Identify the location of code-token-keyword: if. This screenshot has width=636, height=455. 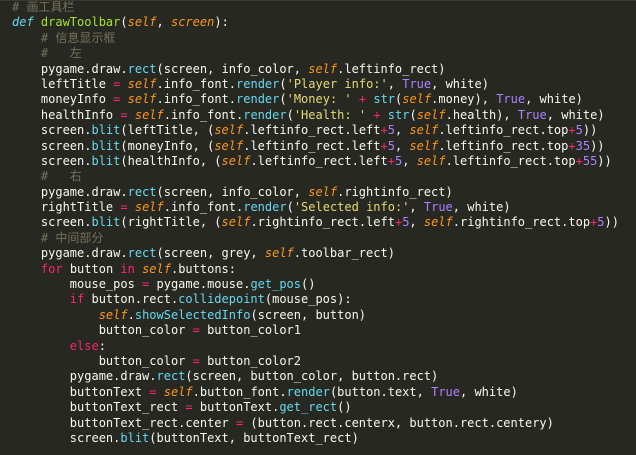
(77, 299).